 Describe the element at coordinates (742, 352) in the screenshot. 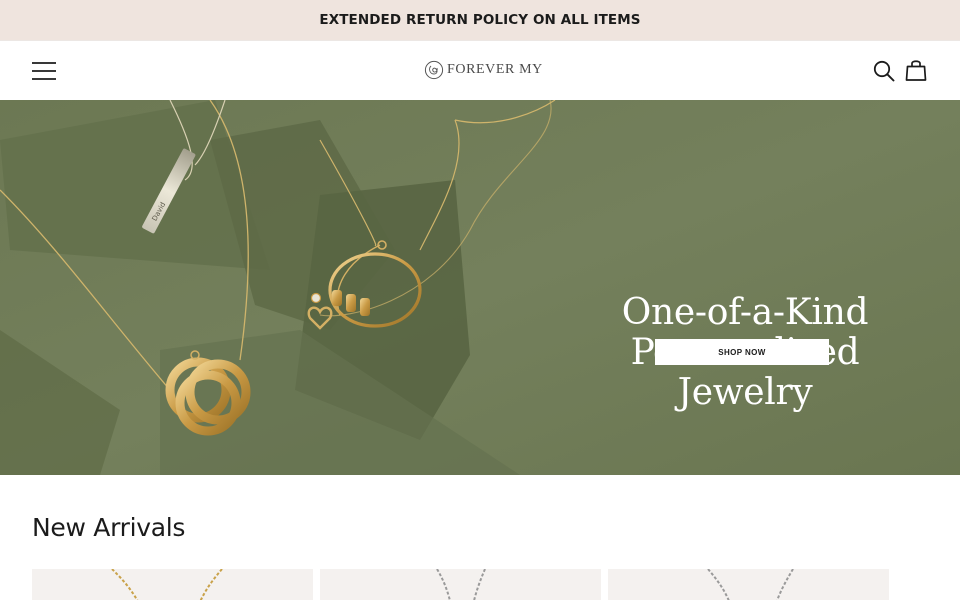

I see `shop-now-button: SHOP NOW` at that location.